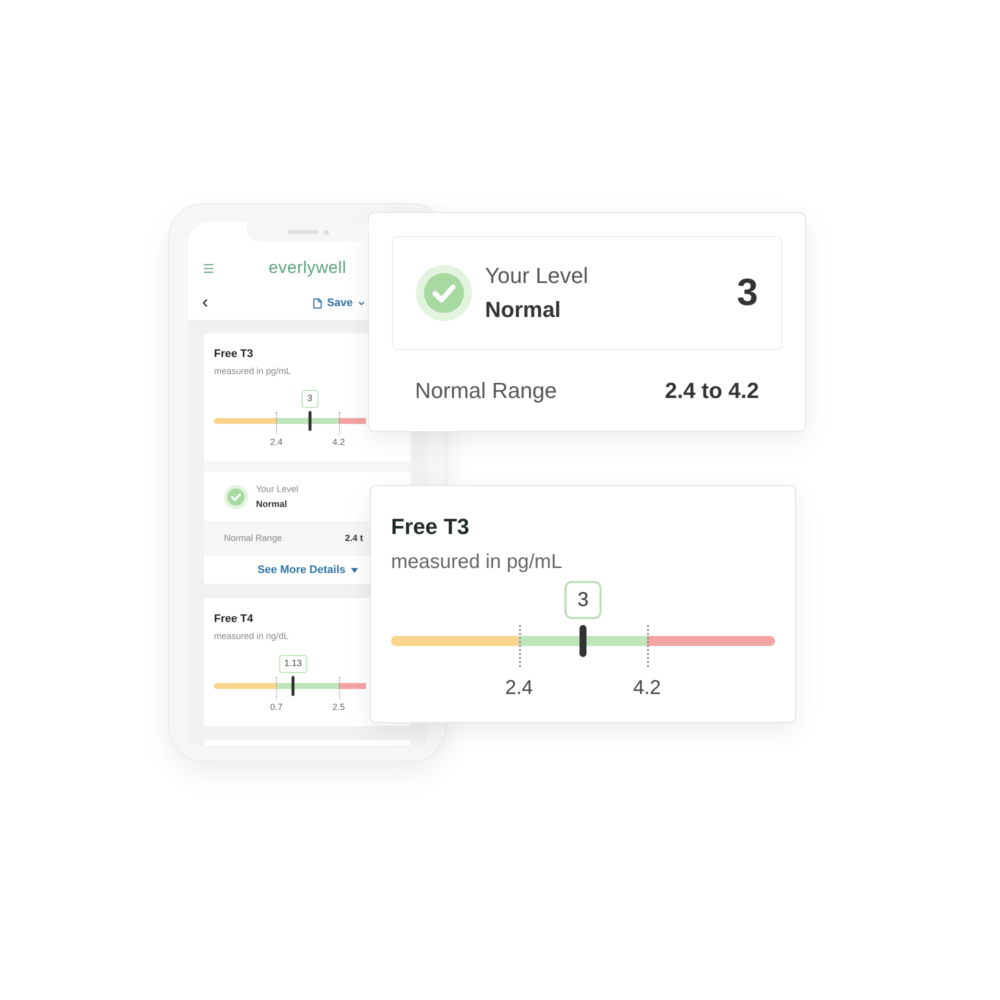 The height and width of the screenshot is (1000, 1000). What do you see at coordinates (208, 268) in the screenshot?
I see `menu-icon` at bounding box center [208, 268].